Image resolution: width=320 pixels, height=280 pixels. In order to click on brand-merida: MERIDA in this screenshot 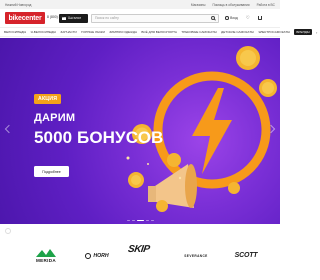, I will do `click(46, 255)`.